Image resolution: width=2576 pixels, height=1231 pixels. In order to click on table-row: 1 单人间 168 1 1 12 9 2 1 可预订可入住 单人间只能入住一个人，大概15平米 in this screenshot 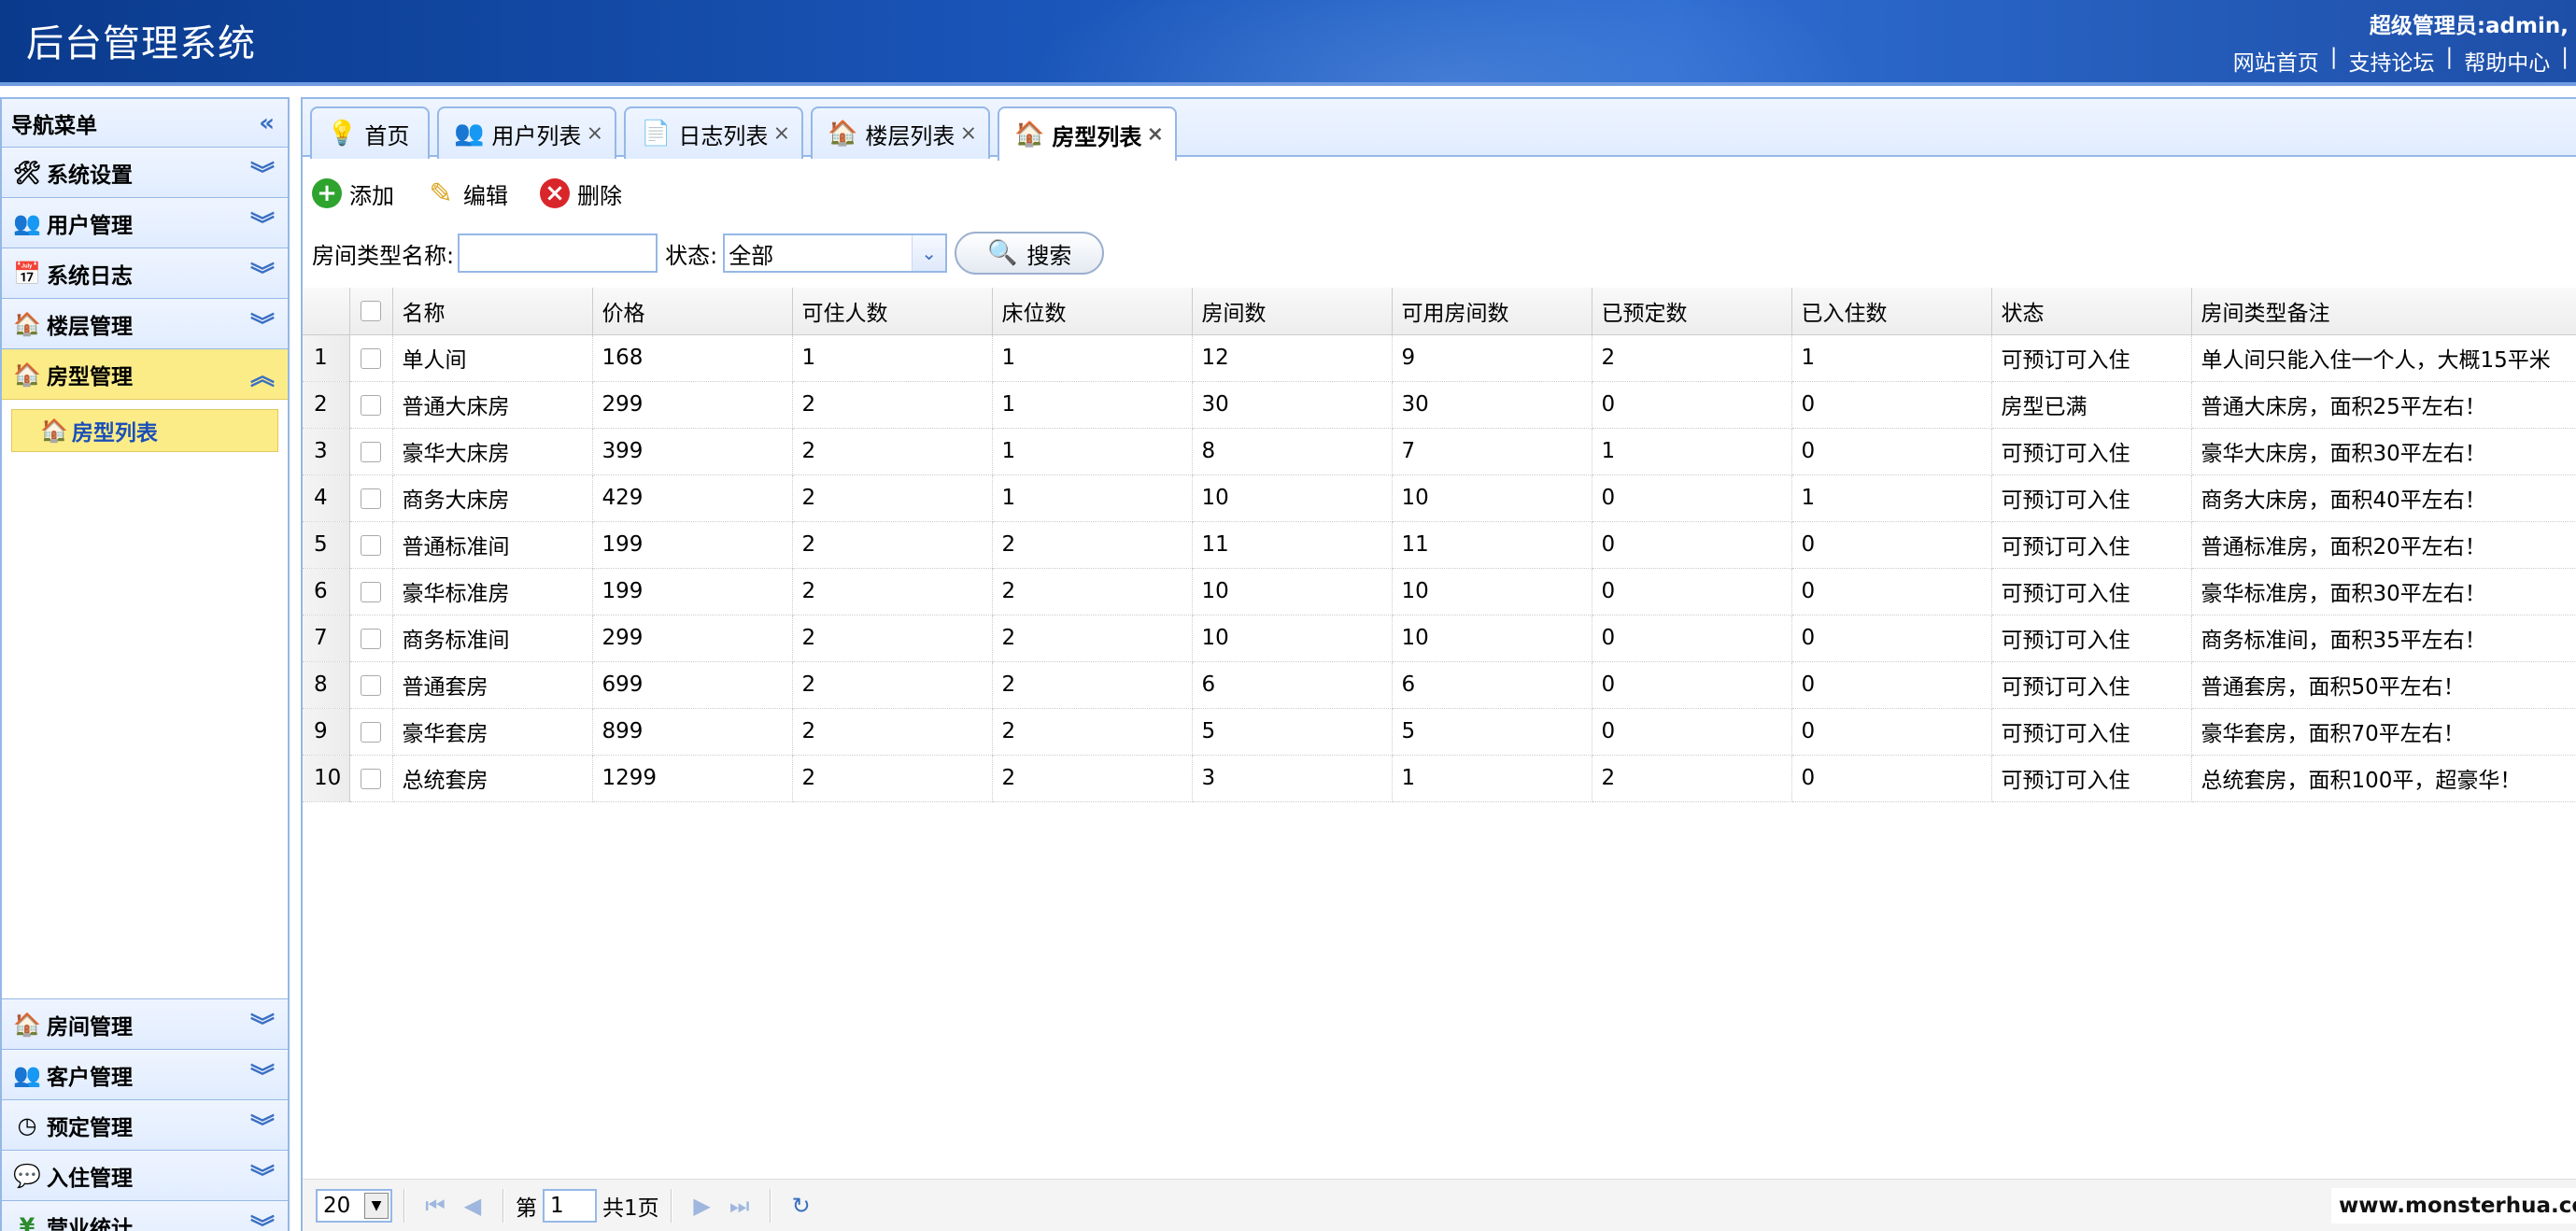, I will do `click(1439, 358)`.